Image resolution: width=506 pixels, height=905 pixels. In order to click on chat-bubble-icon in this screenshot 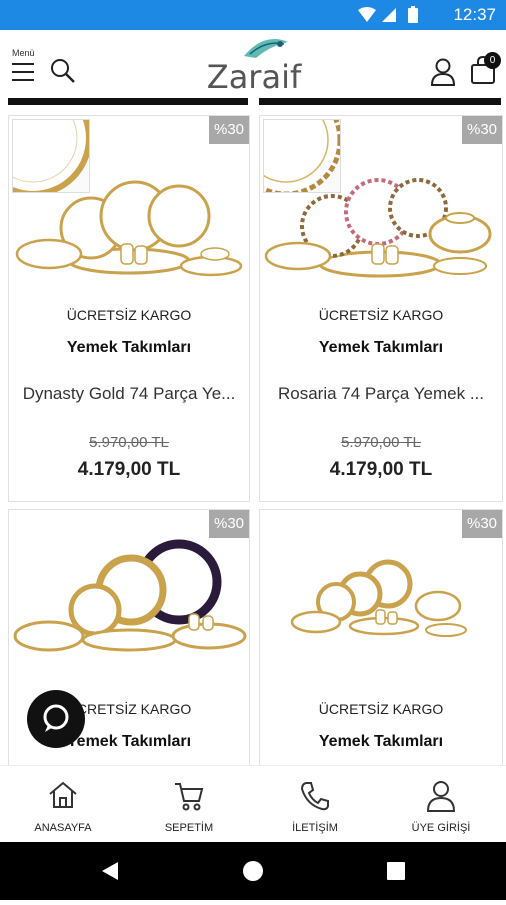, I will do `click(56, 718)`.